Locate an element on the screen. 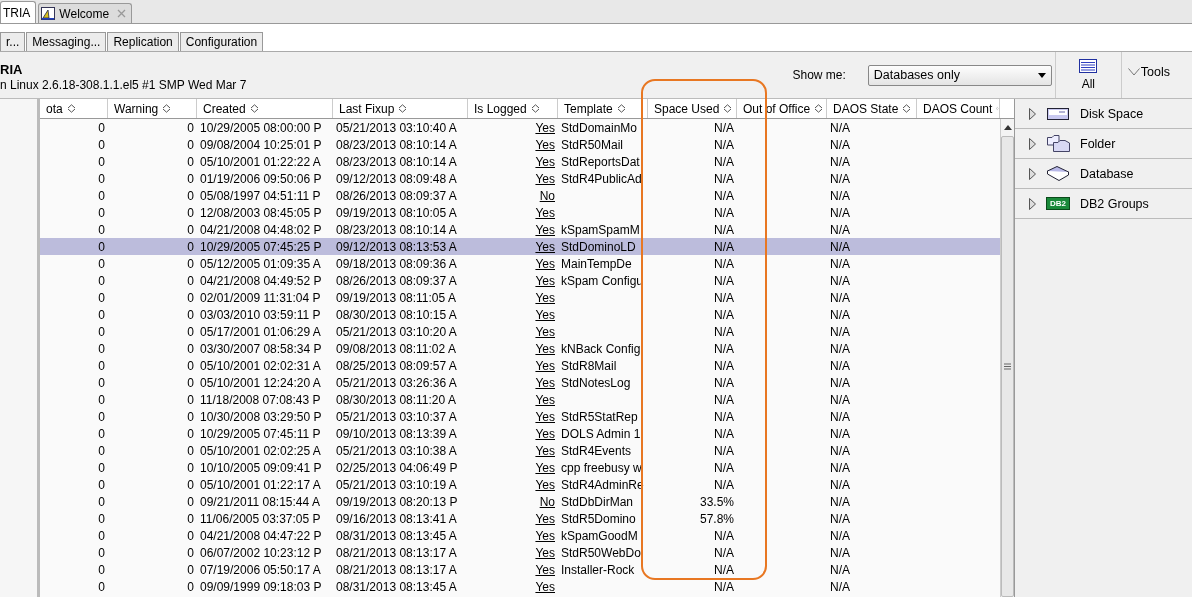  table-row: 0 0 05/10/2001 02:02:31 A 08/25/2013 08:09:57 A Yes StdR8Mail N/A N/A is located at coordinates (520, 365).